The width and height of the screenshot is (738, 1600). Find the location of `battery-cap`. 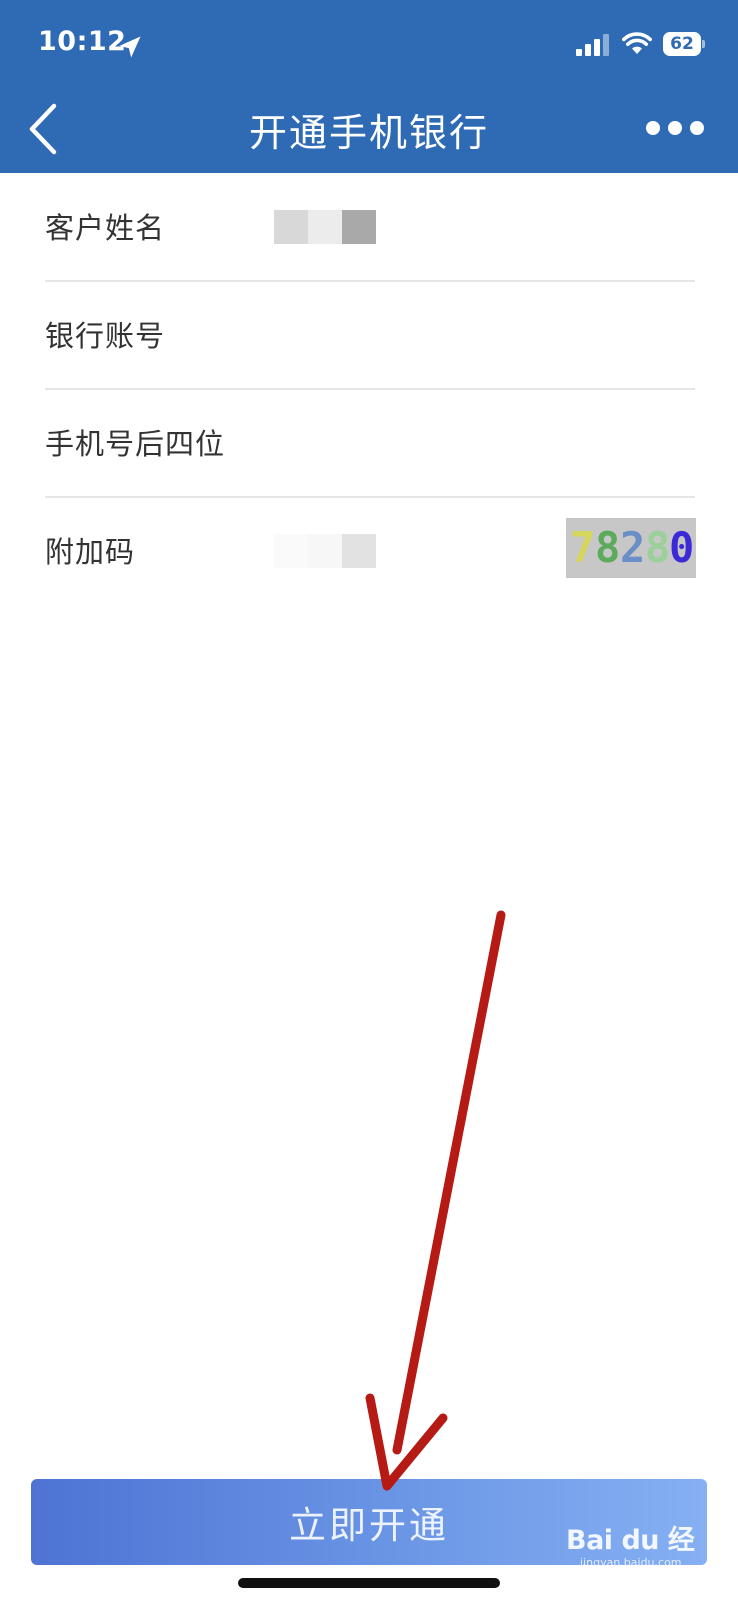

battery-cap is located at coordinates (703, 44).